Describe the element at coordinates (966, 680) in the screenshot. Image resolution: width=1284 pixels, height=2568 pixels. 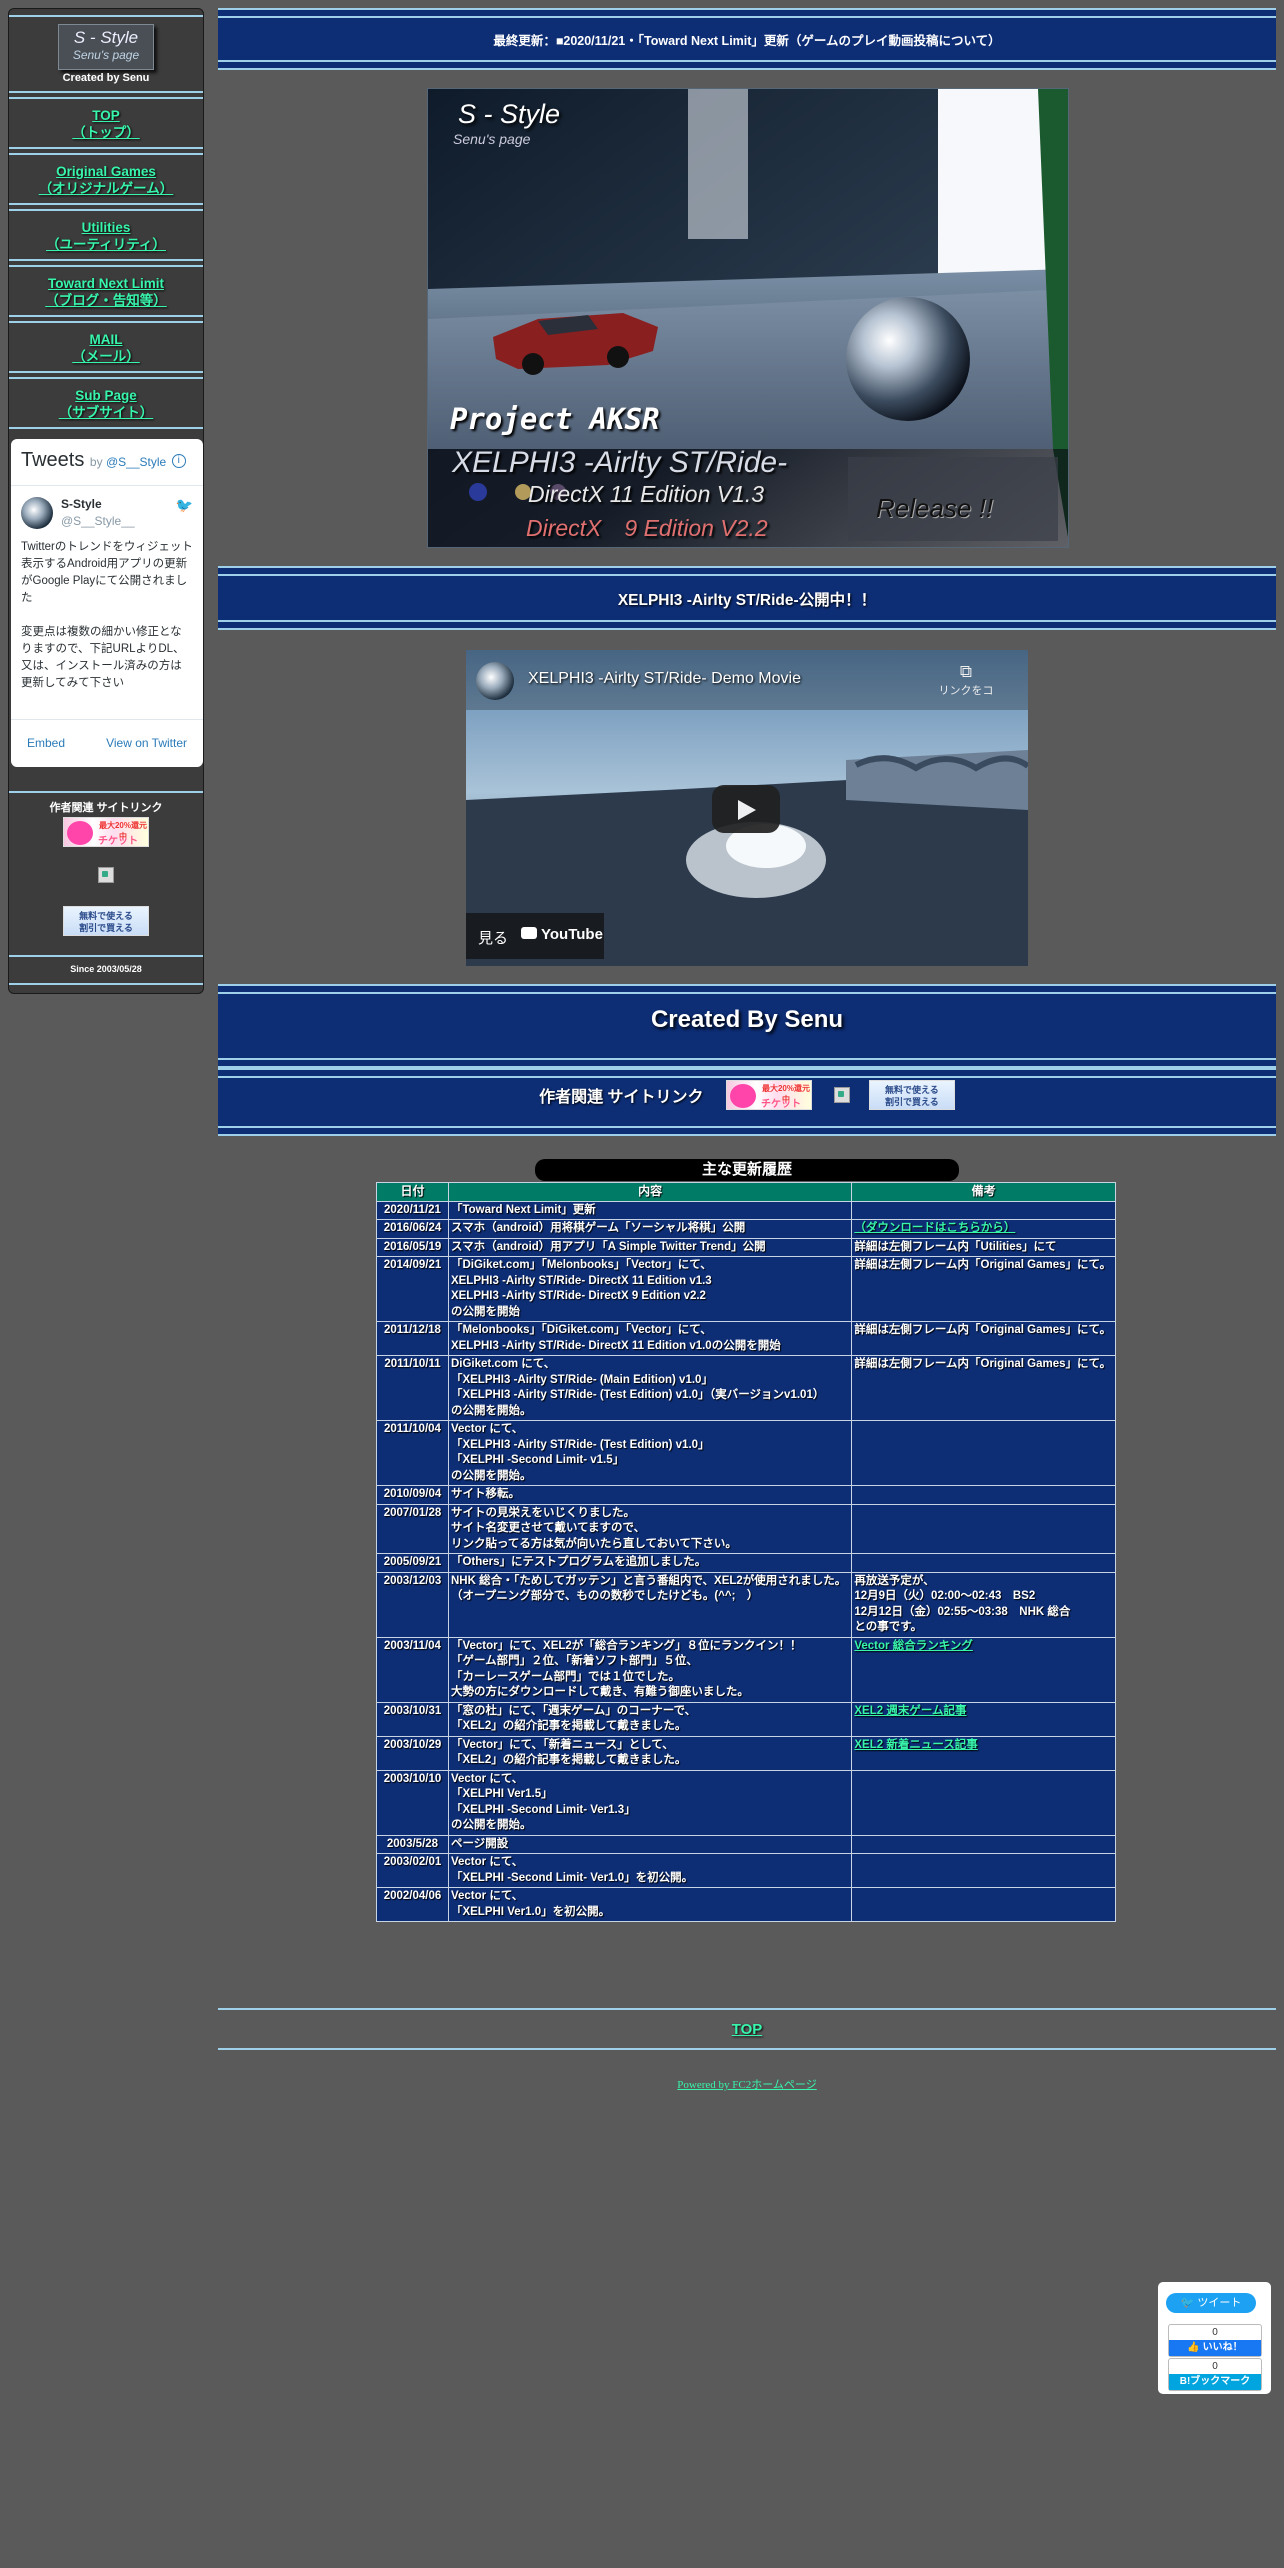
I see `copy-link-button: ⧉ リンクをコ` at that location.